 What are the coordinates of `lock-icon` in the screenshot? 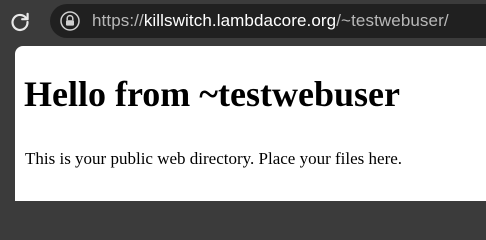 It's located at (70, 21).